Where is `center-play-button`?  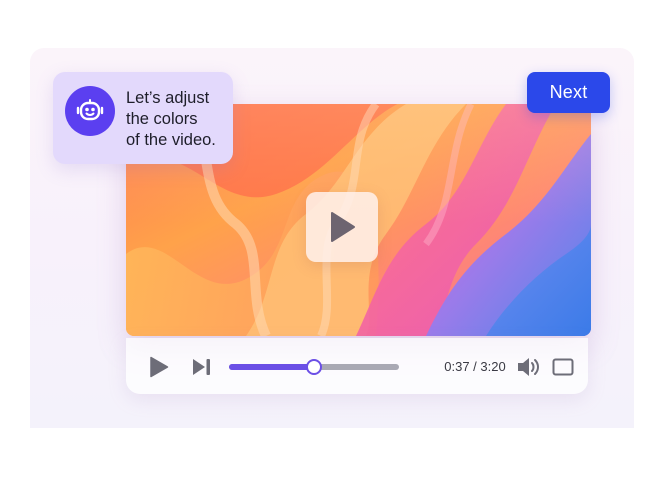 center-play-button is located at coordinates (342, 227).